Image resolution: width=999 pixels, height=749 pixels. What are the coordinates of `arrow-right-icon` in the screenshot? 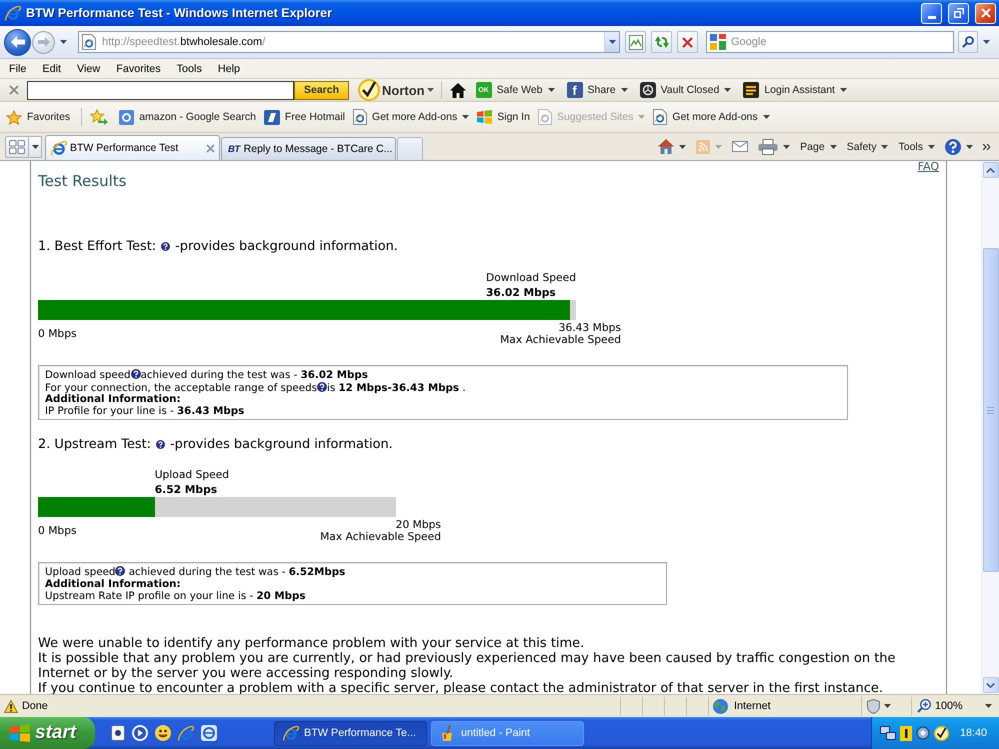 It's located at (44, 42).